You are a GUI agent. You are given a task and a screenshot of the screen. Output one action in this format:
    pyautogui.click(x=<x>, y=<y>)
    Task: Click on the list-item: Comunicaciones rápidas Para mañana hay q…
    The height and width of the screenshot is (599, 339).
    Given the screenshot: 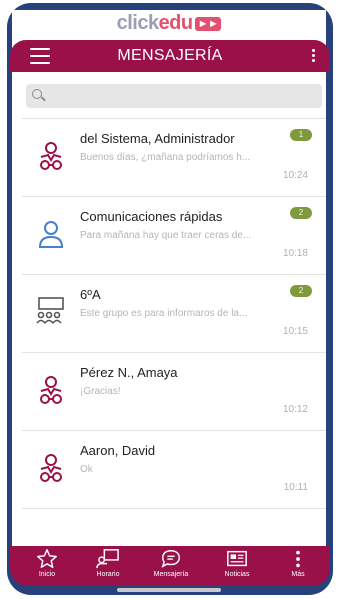 What is the action you would take?
    pyautogui.click(x=174, y=235)
    